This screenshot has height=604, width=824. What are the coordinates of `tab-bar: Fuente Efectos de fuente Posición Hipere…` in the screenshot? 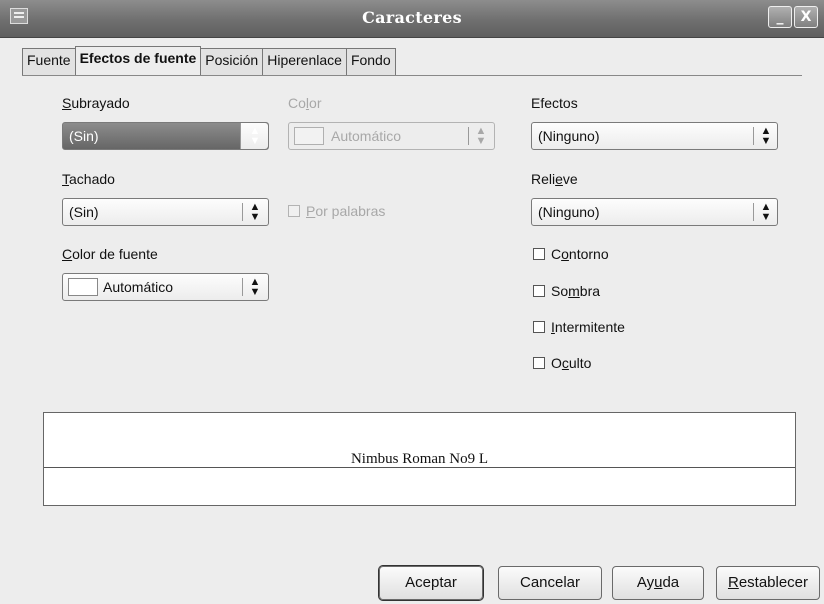 It's located at (209, 60).